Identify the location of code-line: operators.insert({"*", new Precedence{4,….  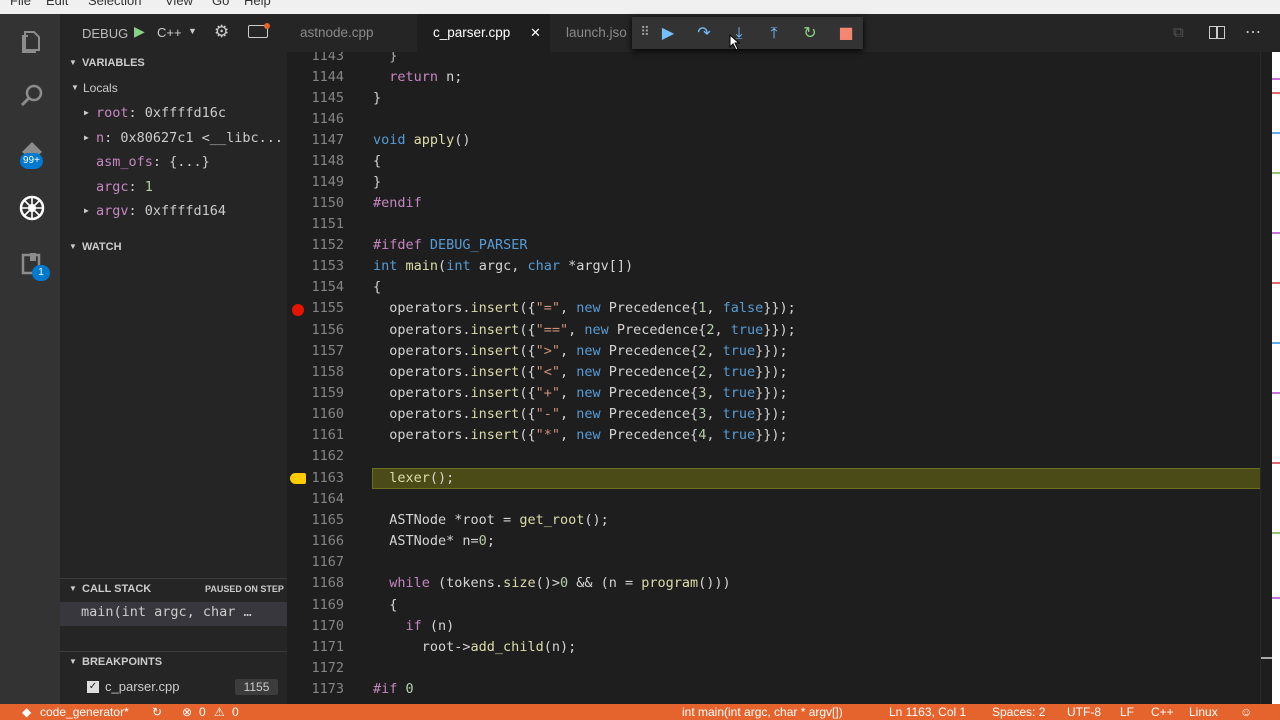
(580, 435).